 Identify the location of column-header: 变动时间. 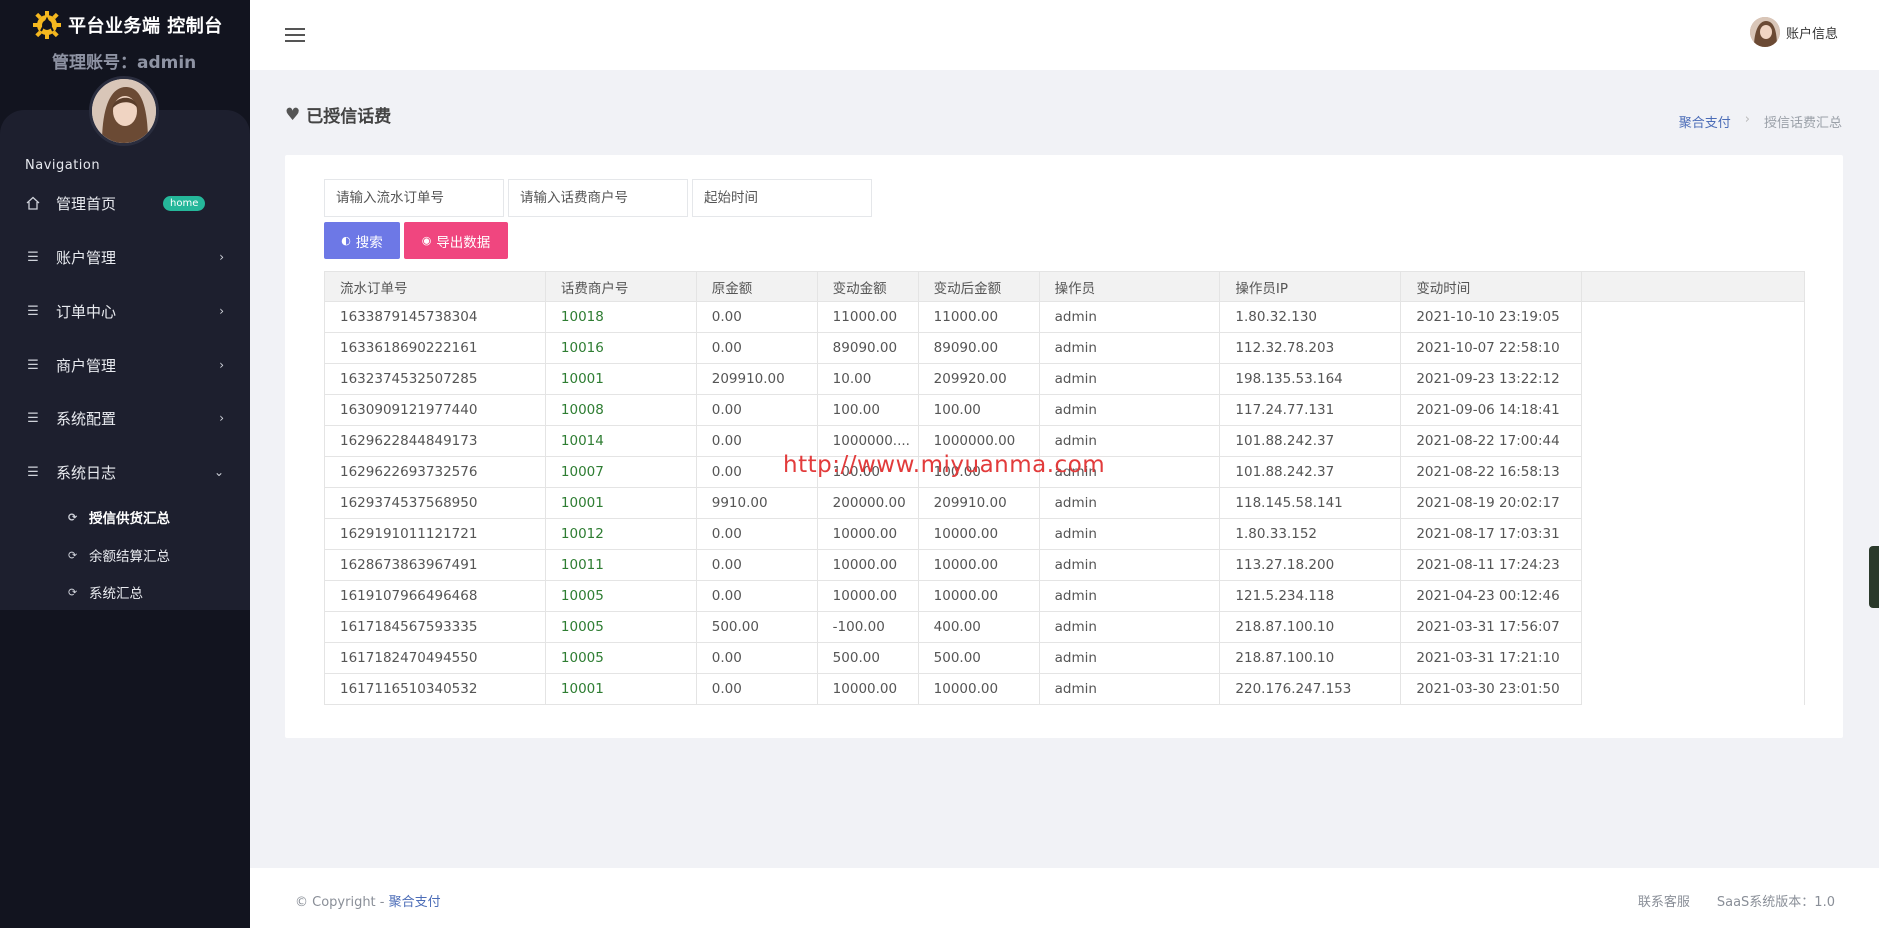
(1491, 286).